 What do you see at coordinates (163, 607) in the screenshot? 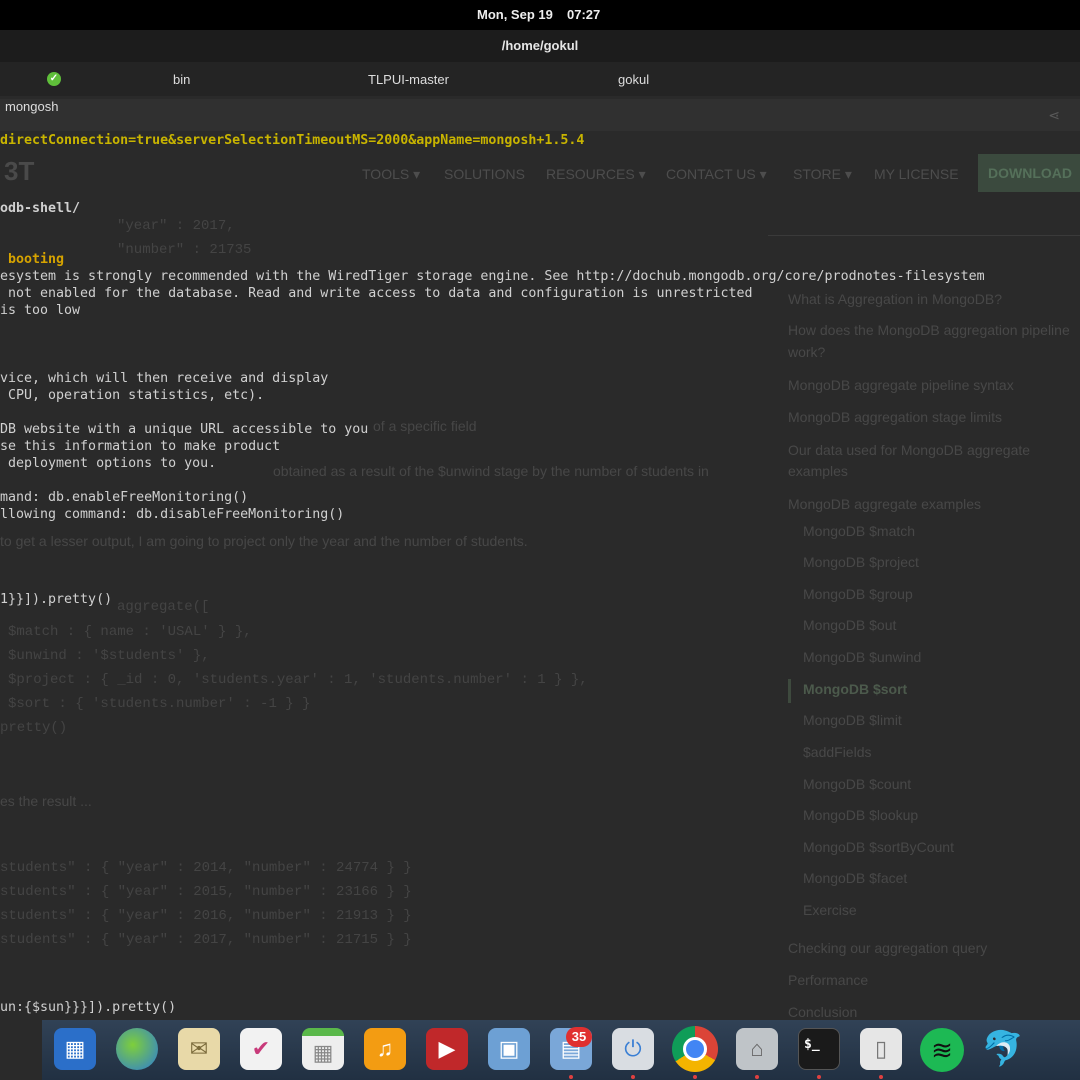
I see `code-line: aggregate([` at bounding box center [163, 607].